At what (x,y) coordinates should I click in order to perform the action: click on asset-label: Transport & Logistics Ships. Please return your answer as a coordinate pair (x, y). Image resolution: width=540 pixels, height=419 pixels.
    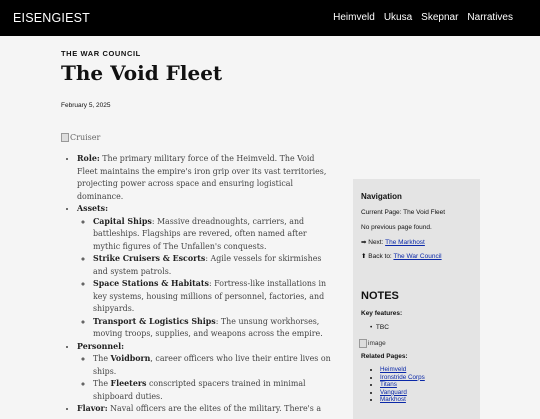
    Looking at the image, I should click on (154, 321).